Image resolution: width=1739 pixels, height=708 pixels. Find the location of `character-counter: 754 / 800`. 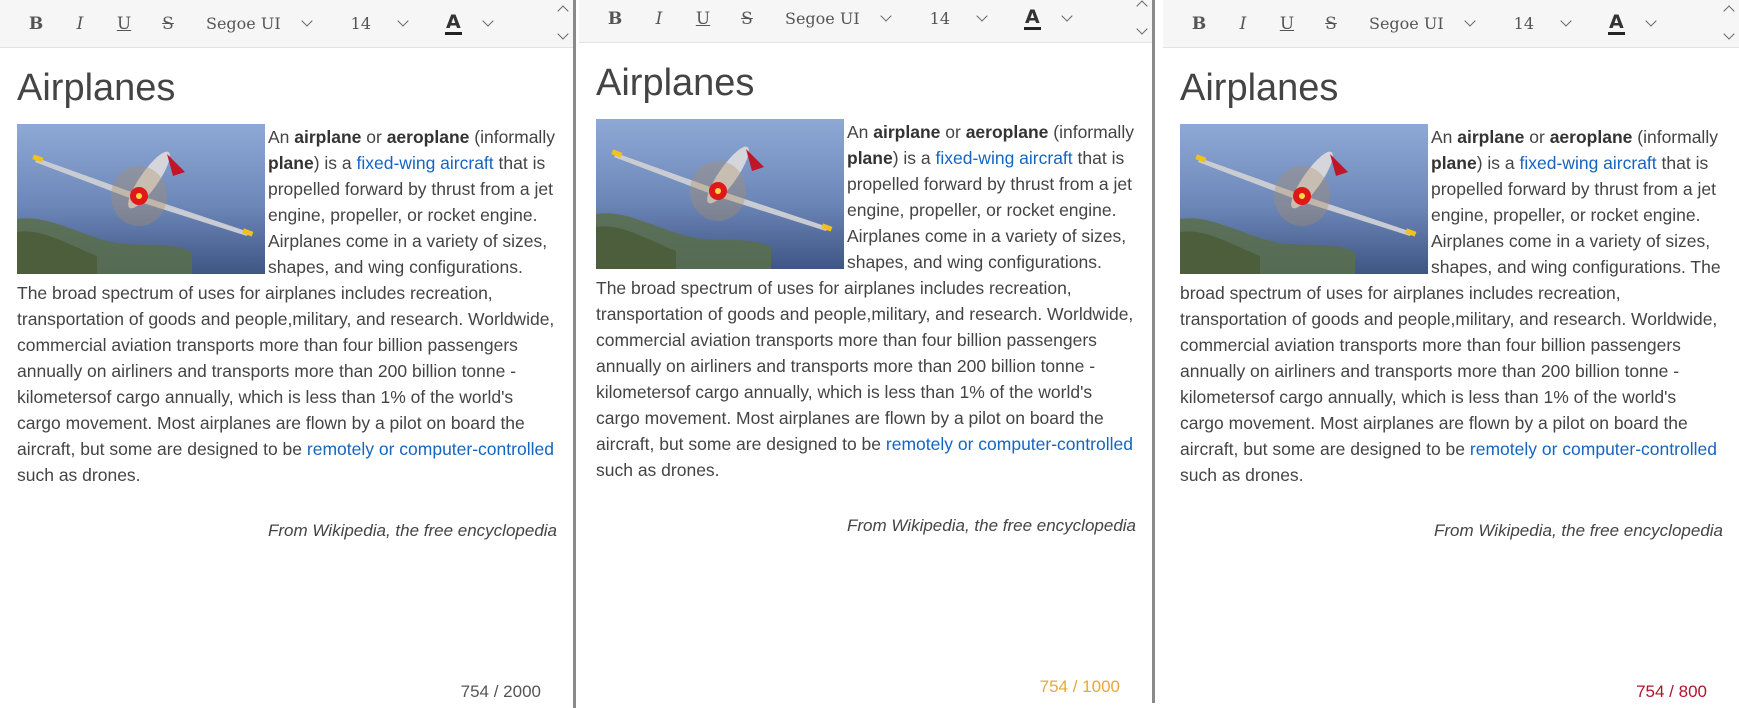

character-counter: 754 / 800 is located at coordinates (1671, 691).